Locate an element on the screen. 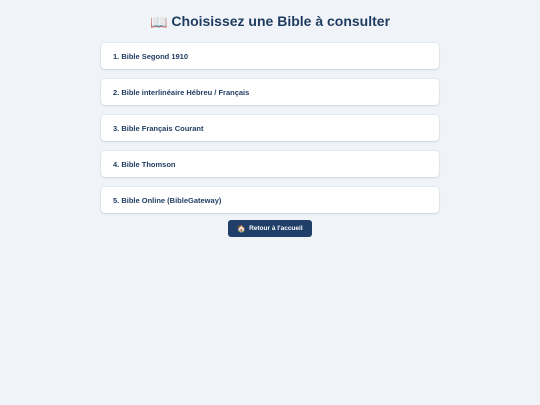 Image resolution: width=540 pixels, height=405 pixels. bible-option-label: 2. Bible interlinéaire Hébreu / Français is located at coordinates (181, 92).